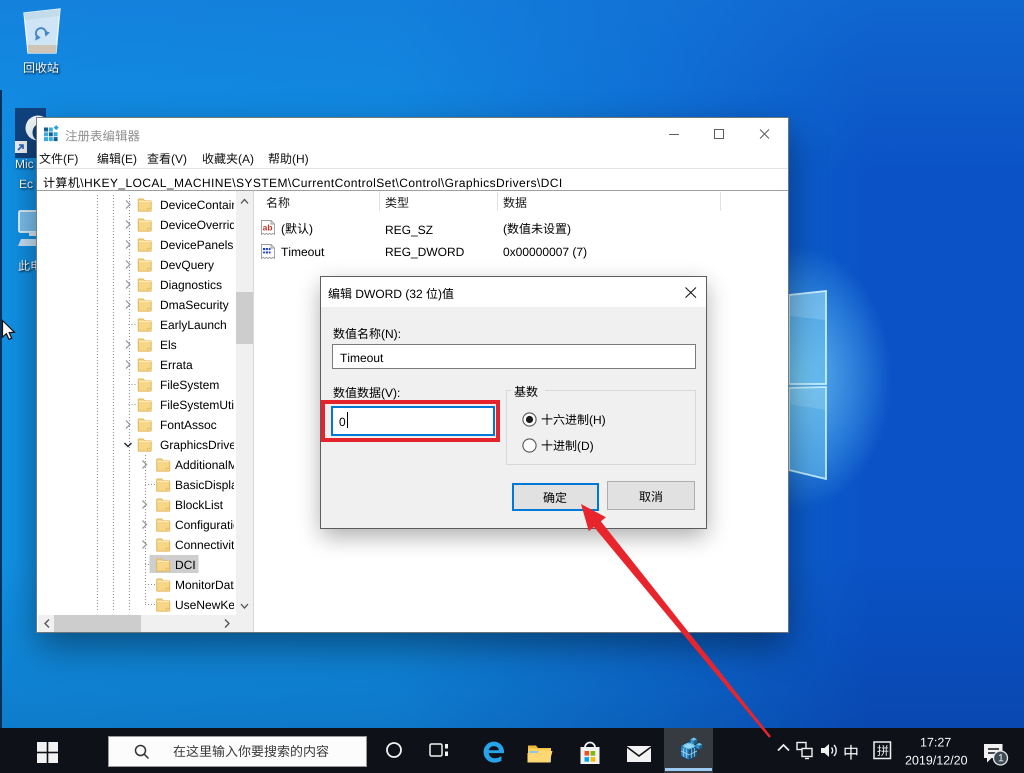 This screenshot has width=1024, height=773. Describe the element at coordinates (268, 228) in the screenshot. I see `svg-text: ab` at that location.